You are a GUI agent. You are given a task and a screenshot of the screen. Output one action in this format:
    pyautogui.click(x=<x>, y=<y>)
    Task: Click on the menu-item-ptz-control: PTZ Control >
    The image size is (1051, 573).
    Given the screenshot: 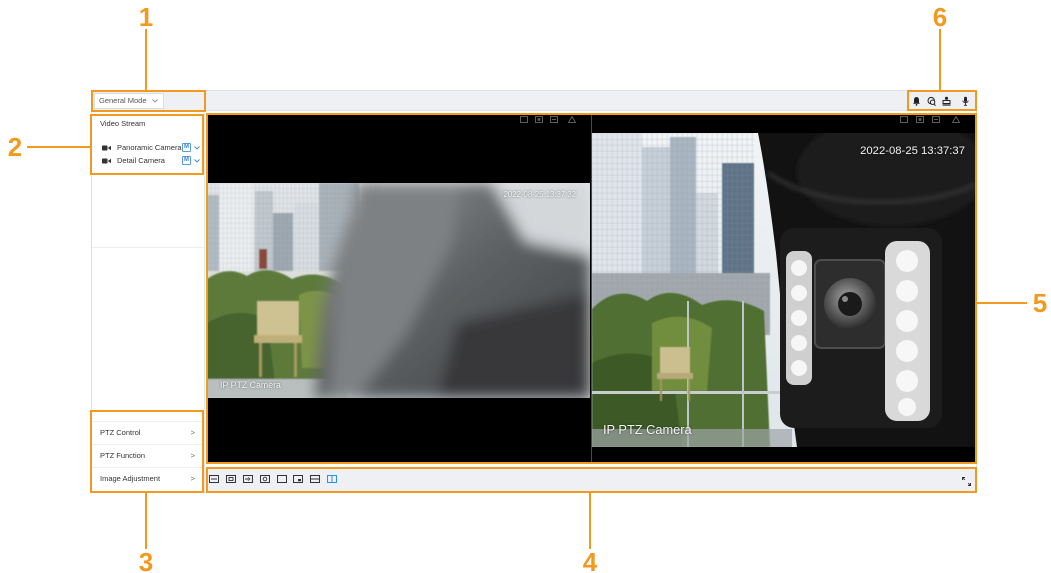 What is the action you would take?
    pyautogui.click(x=148, y=432)
    